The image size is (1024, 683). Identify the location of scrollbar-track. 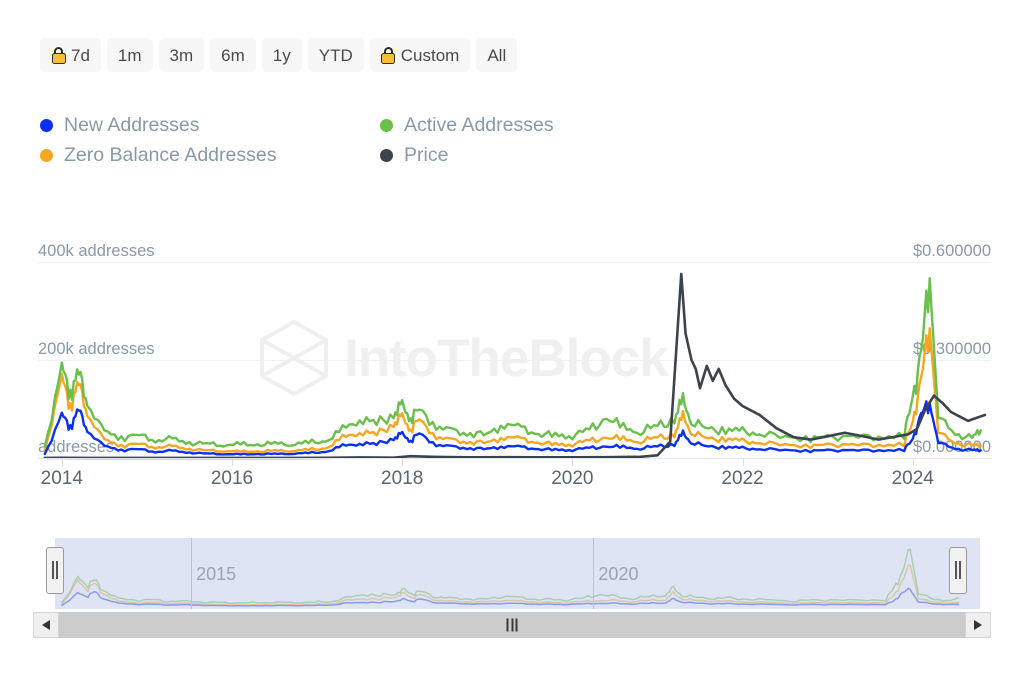
(512, 625).